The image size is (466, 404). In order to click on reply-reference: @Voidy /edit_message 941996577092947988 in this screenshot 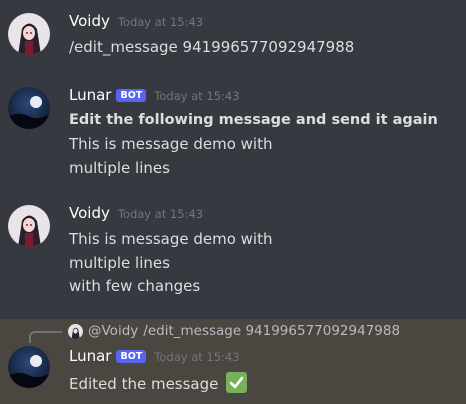, I will do `click(234, 331)`.